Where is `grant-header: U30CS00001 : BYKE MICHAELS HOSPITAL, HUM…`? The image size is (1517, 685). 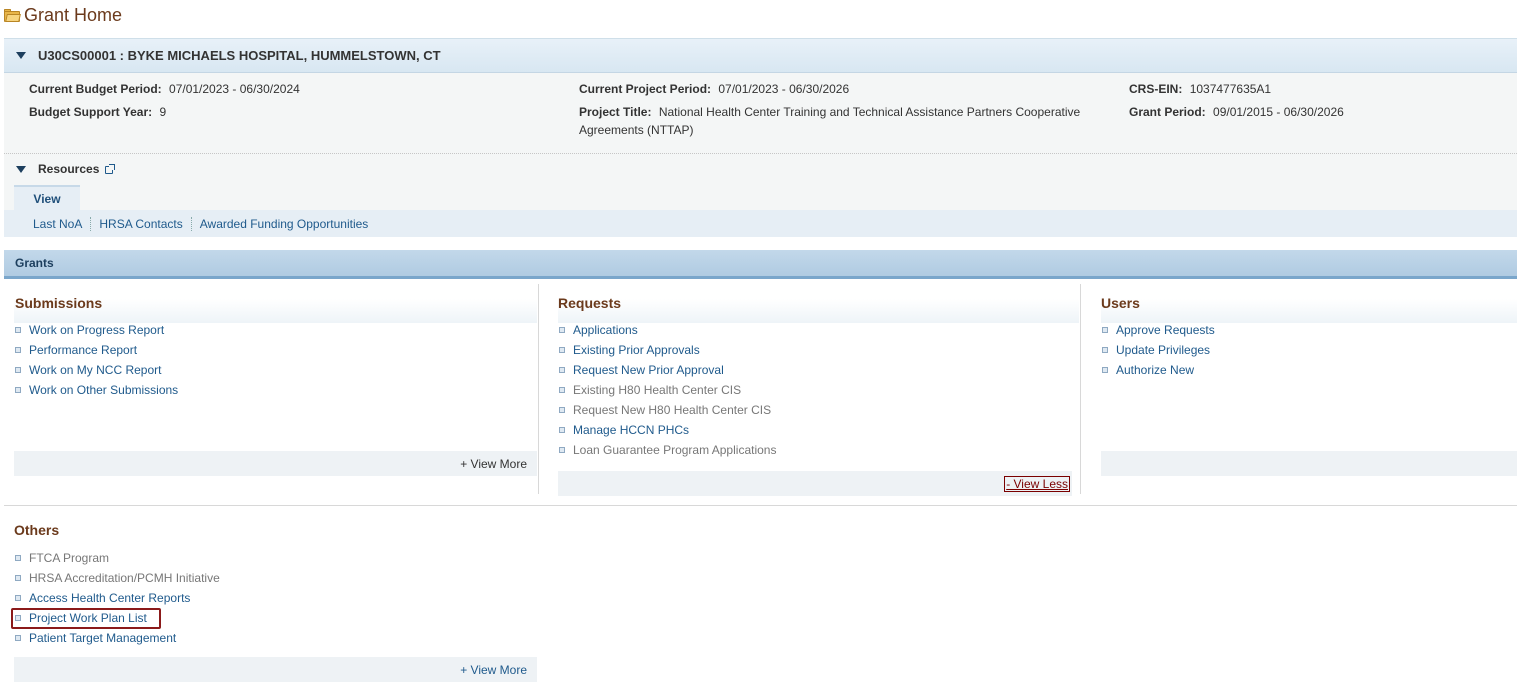
grant-header: U30CS00001 : BYKE MICHAELS HOSPITAL, HUM… is located at coordinates (760, 56).